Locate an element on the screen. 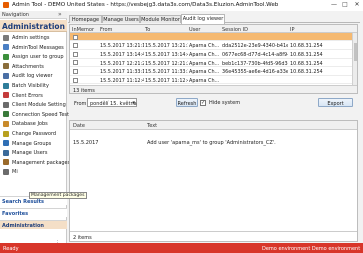 This screenshot has width=363, height=253. navigation-title: Navigation is located at coordinates (15, 15).